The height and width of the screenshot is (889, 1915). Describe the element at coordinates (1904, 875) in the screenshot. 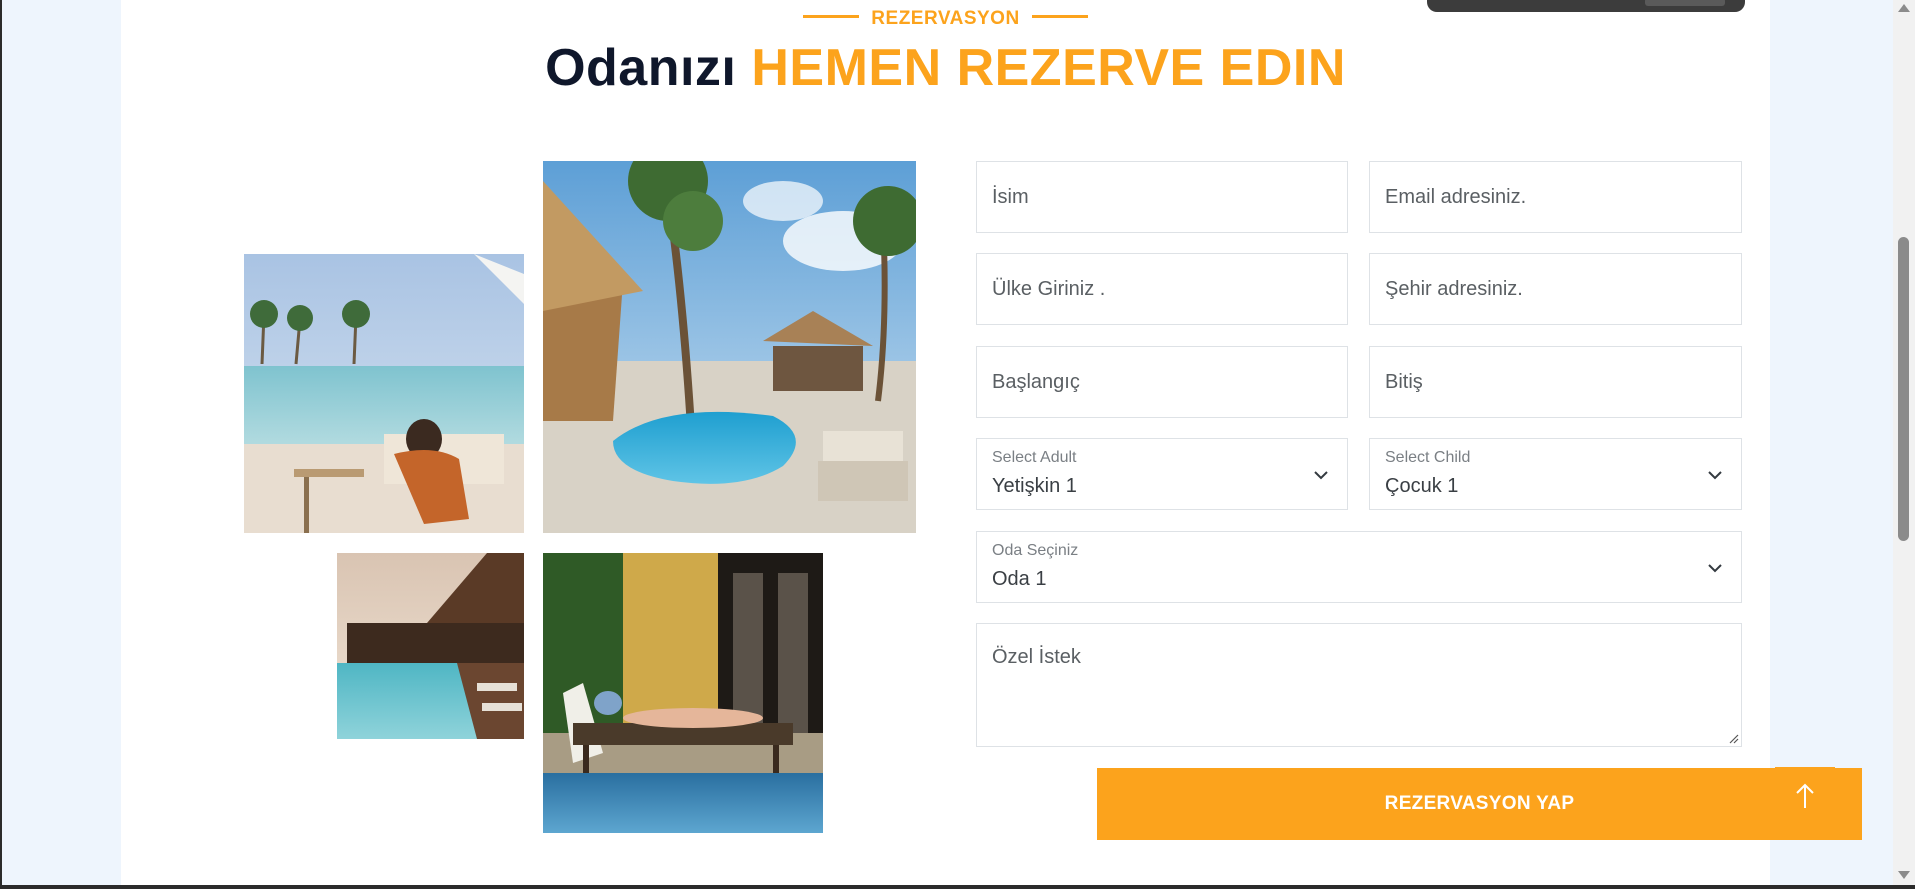

I see `scroll-down-arrow-icon` at that location.